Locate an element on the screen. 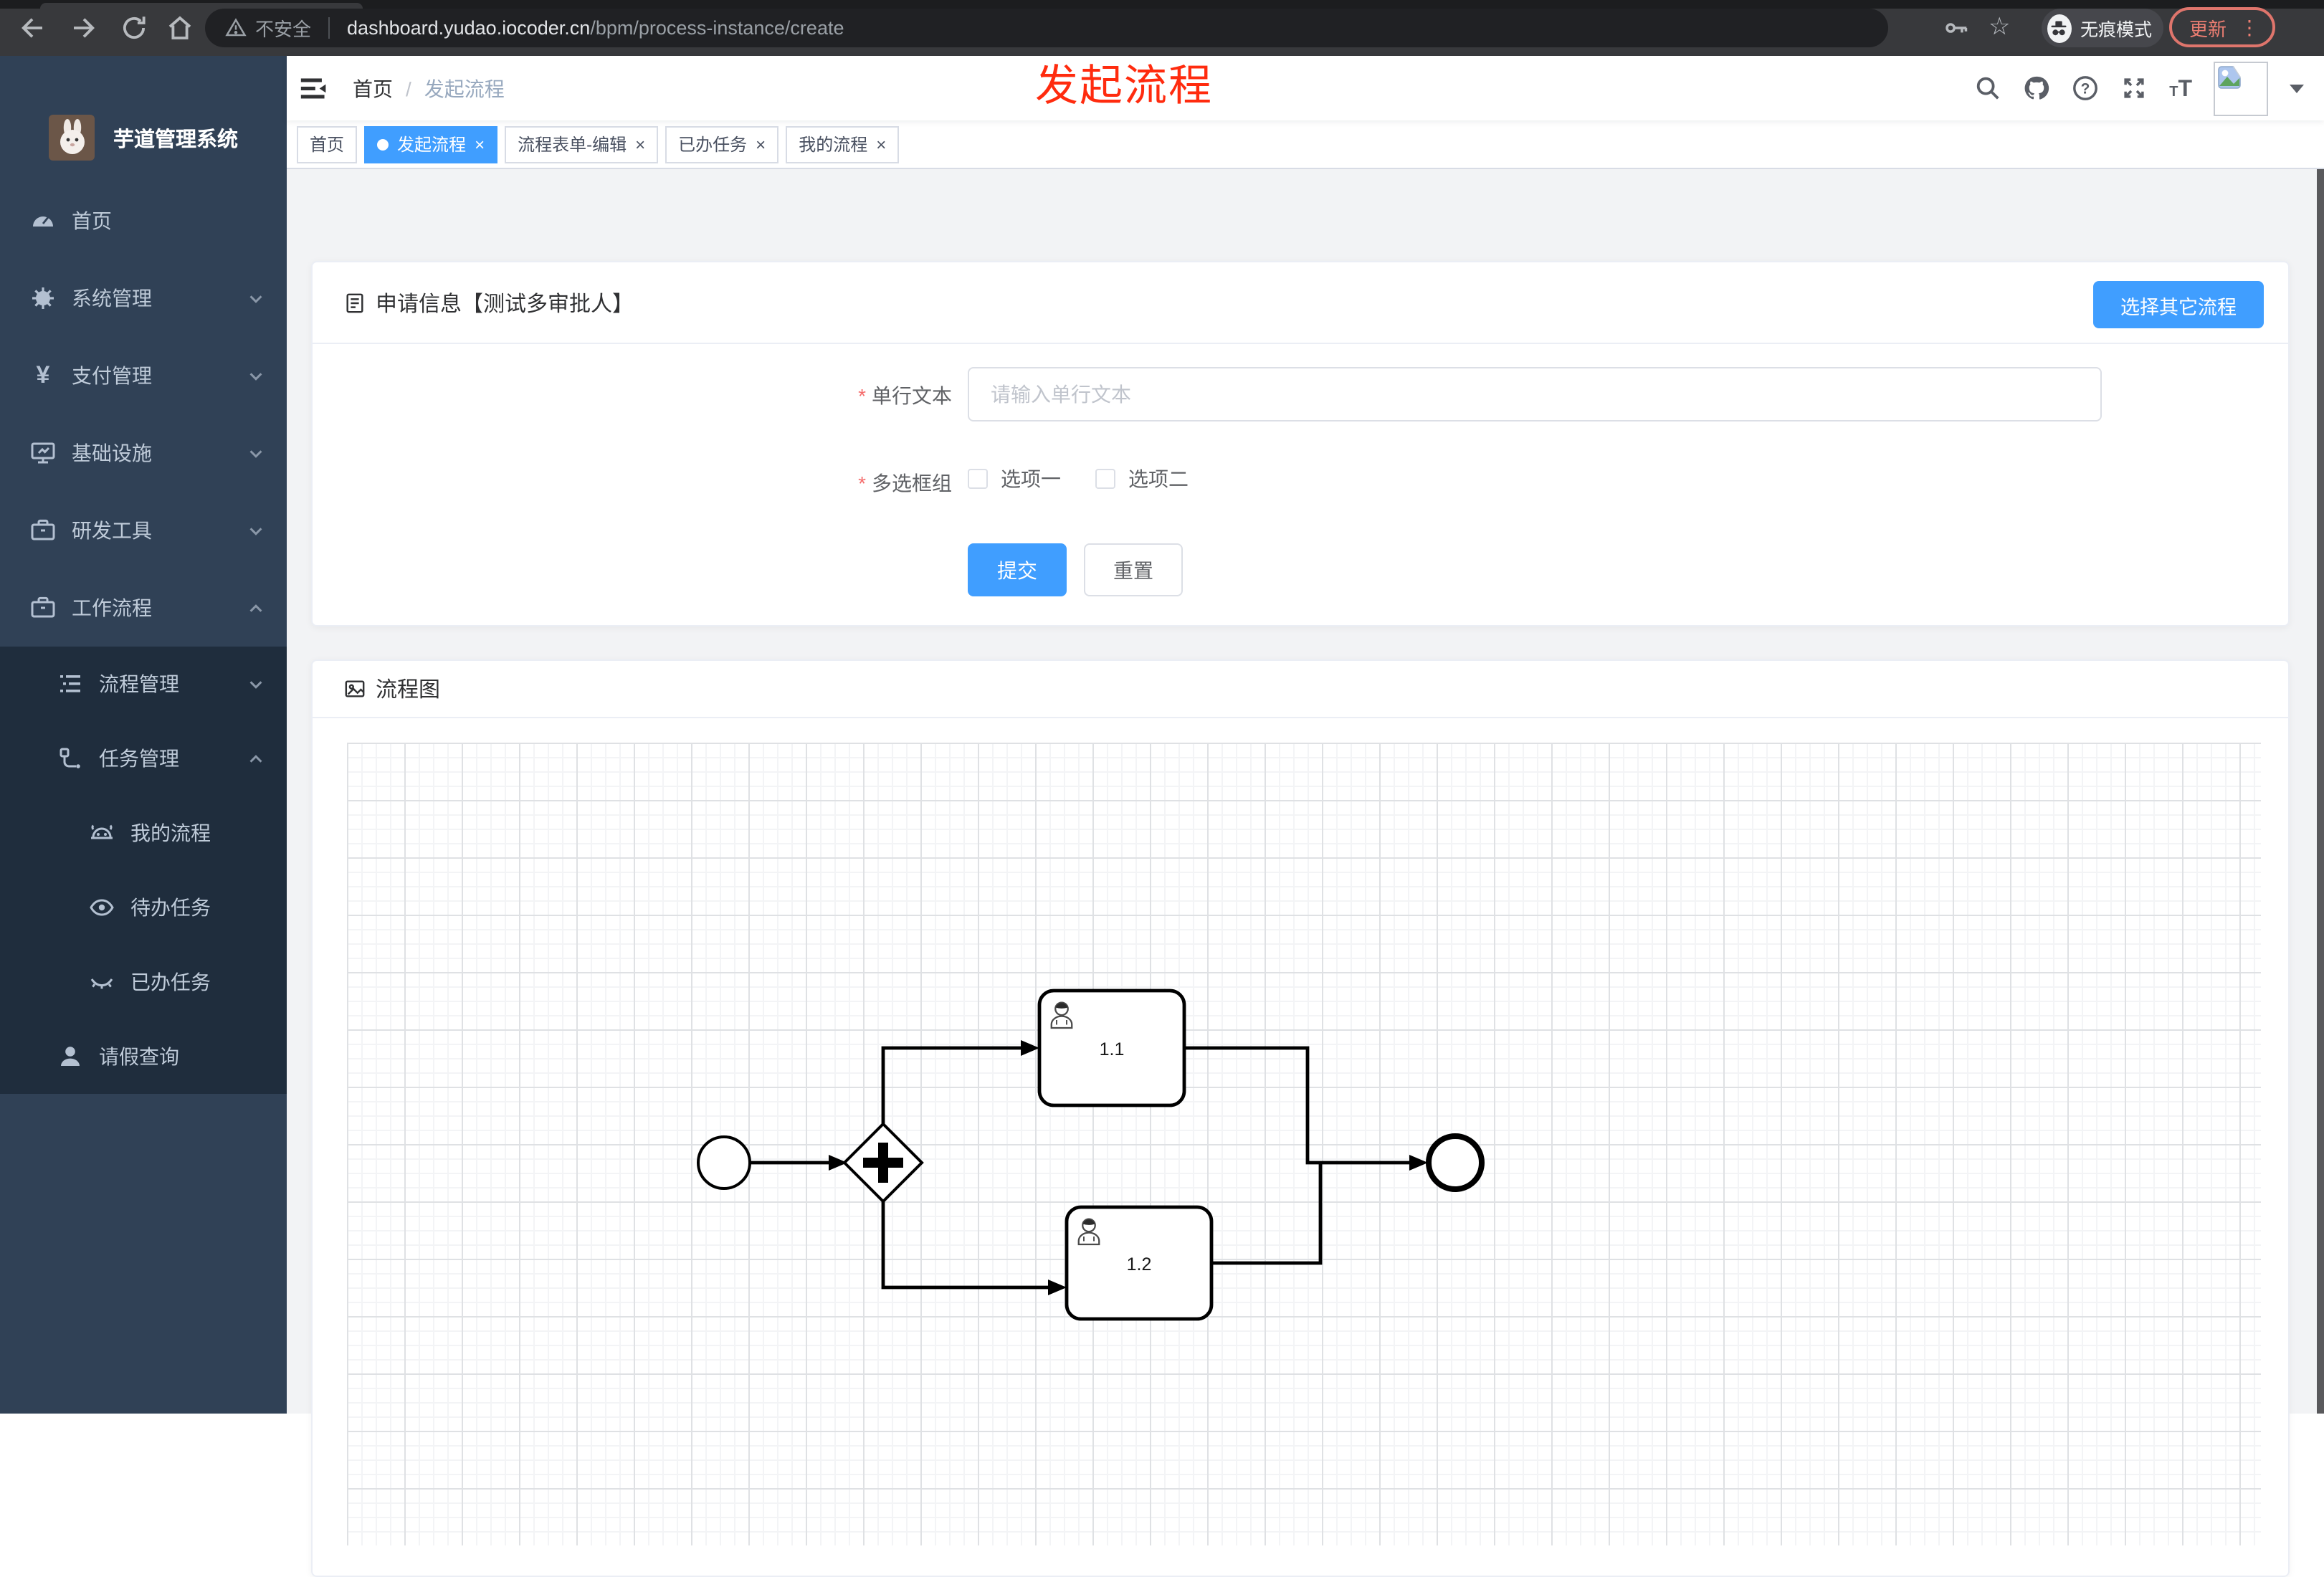 The width and height of the screenshot is (2324, 1577). font-size-small-t: T is located at coordinates (2173, 92).